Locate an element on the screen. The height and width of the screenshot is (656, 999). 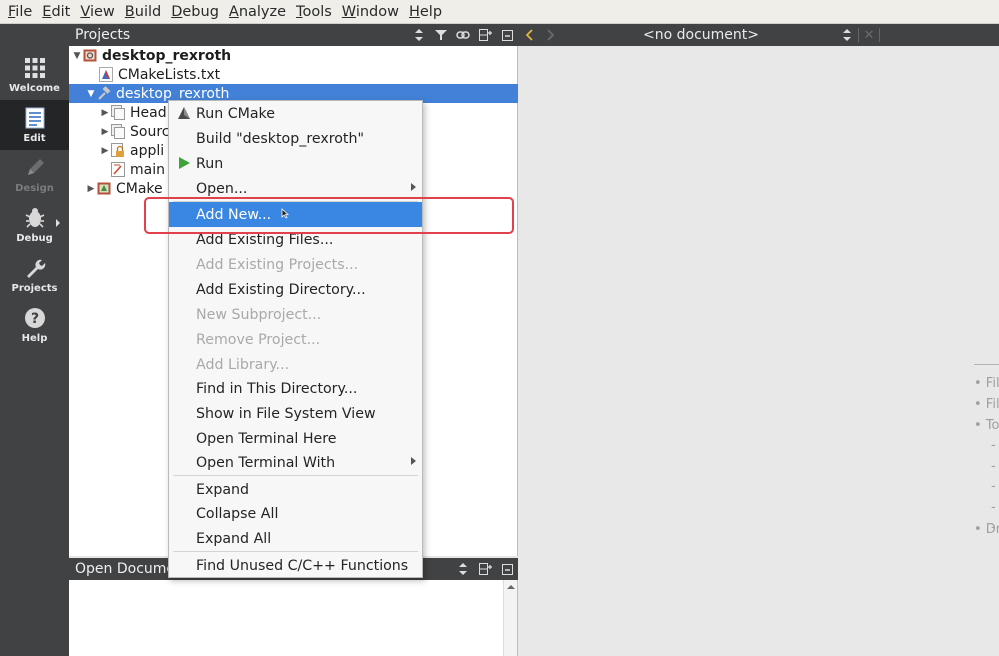
menu-build: Build is located at coordinates (143, 12).